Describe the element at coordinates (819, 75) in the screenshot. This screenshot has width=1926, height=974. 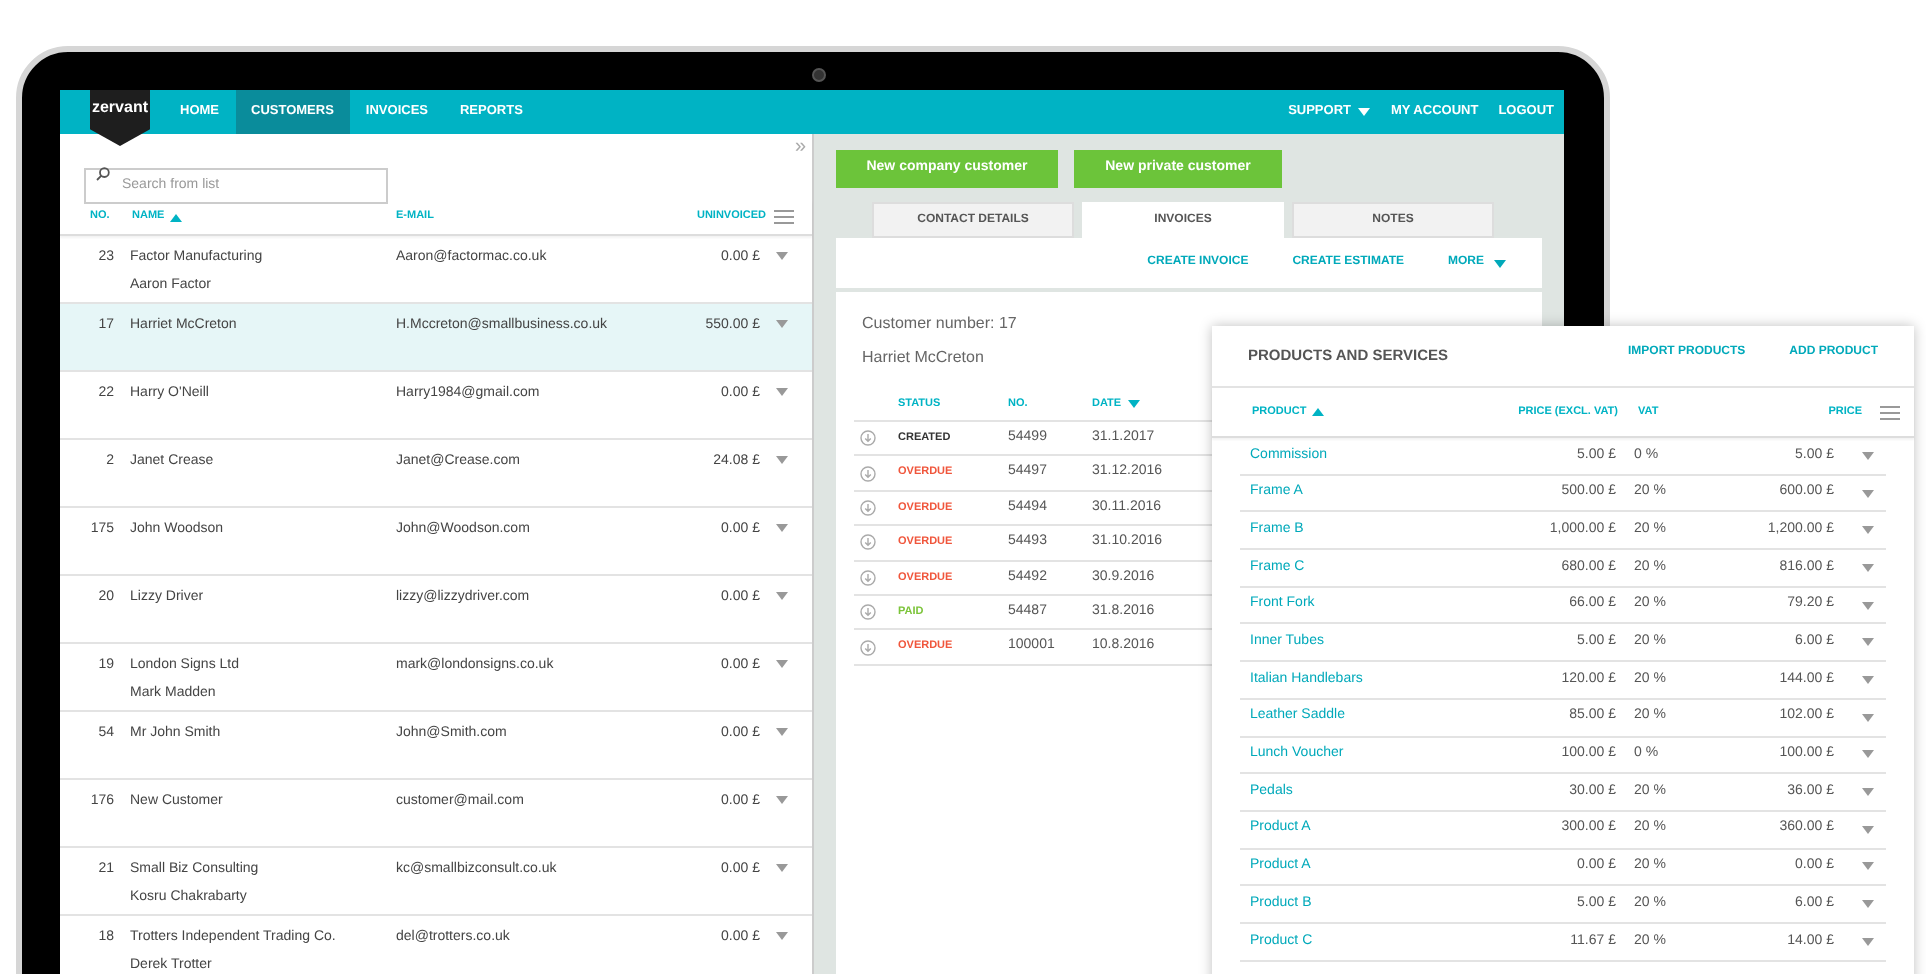
I see `camera-icon` at that location.